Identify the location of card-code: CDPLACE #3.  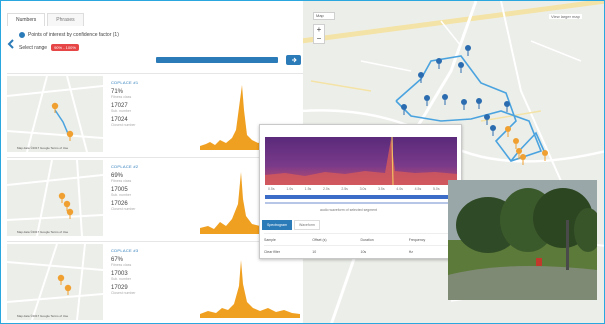
(125, 250).